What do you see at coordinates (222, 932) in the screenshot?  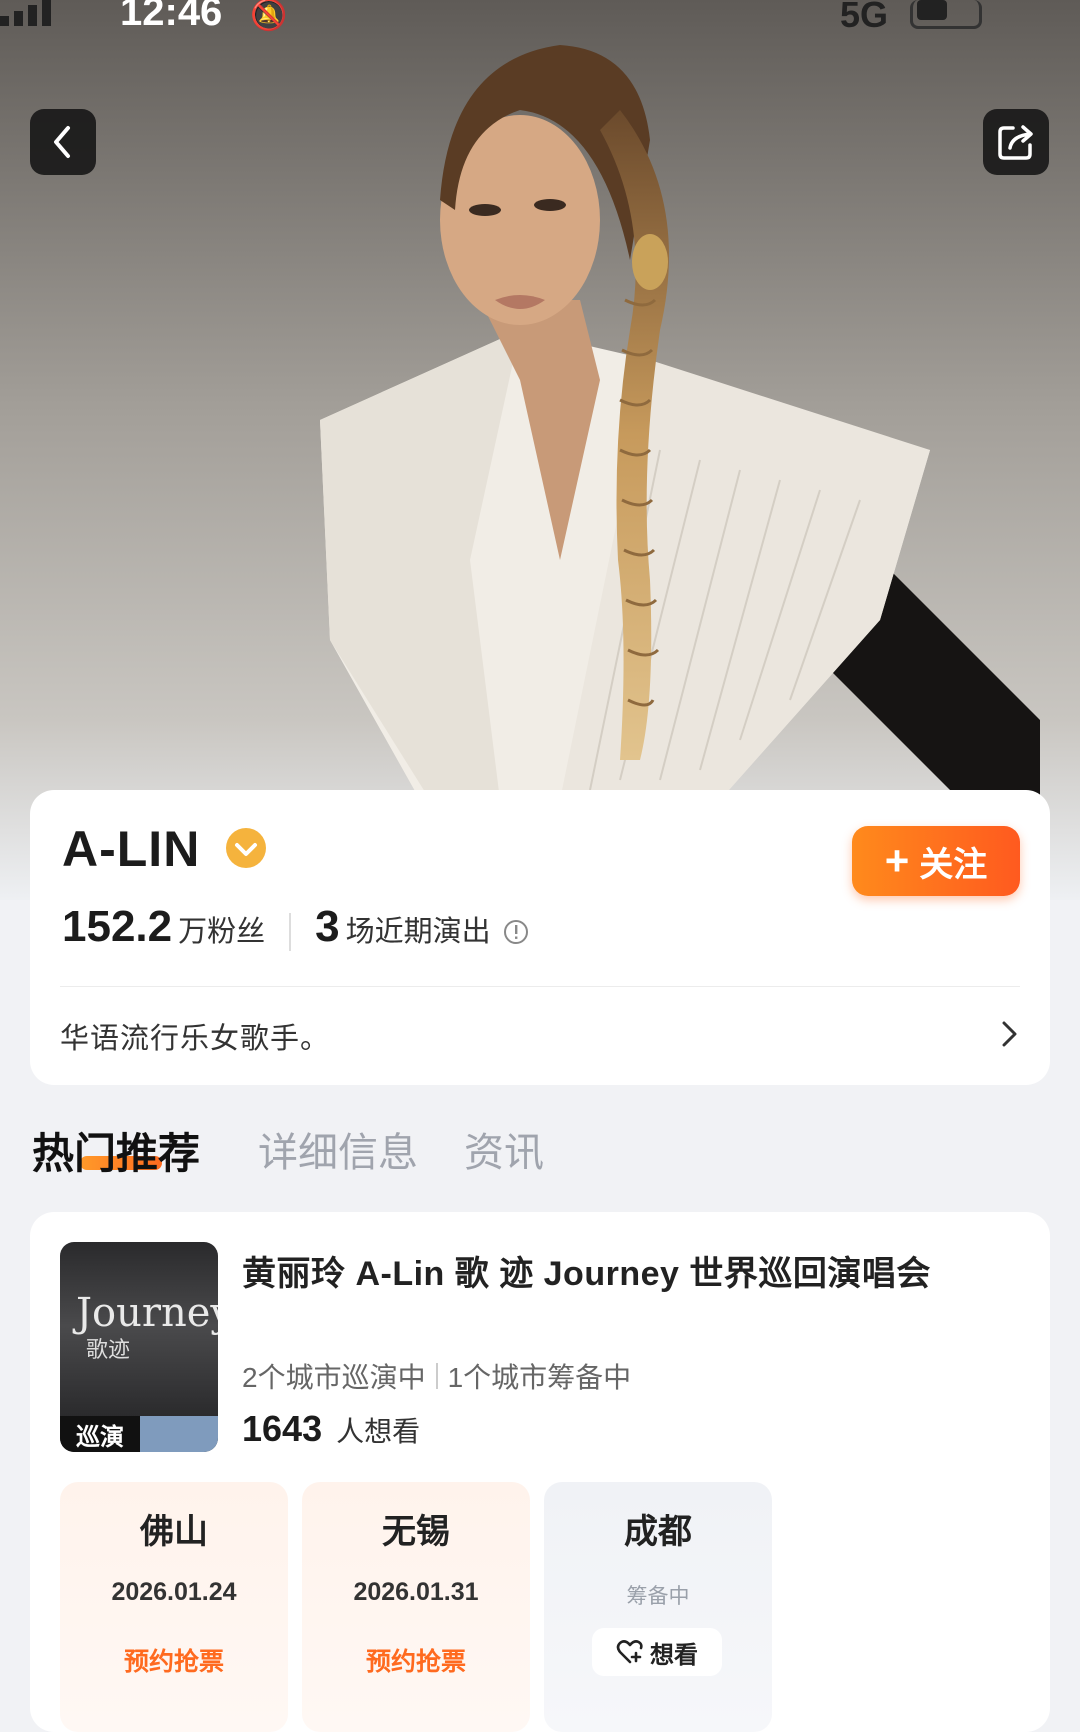 I see `fans-unit: 万粉丝` at bounding box center [222, 932].